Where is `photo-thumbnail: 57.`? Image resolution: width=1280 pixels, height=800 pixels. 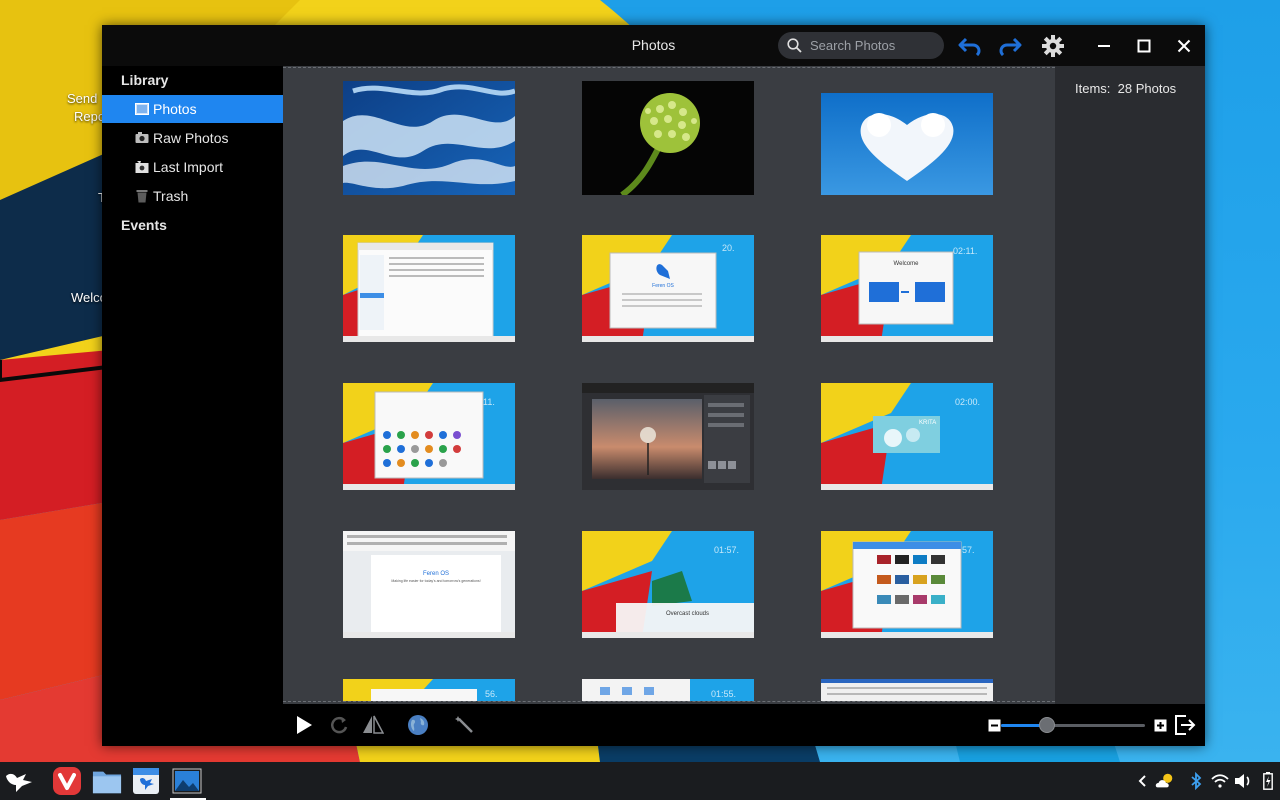
photo-thumbnail: 57. is located at coordinates (907, 584).